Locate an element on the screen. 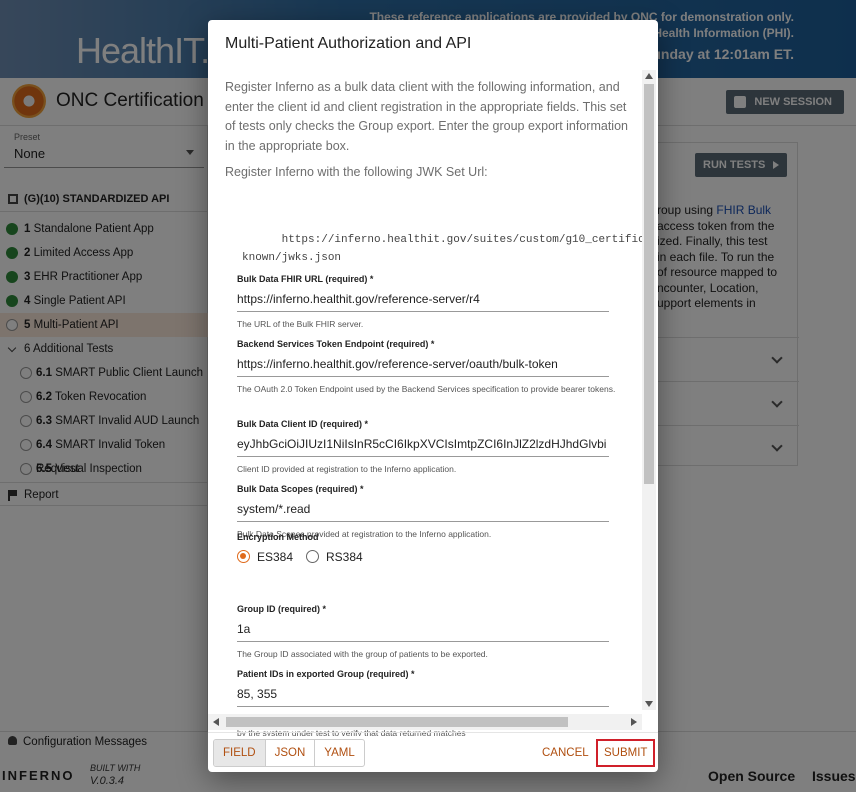  horizontal-scrollbar is located at coordinates (425, 722).